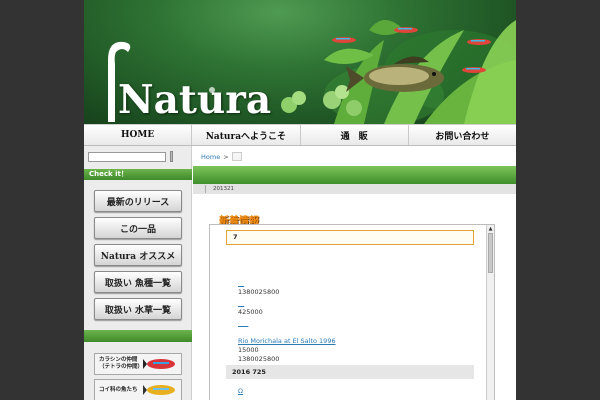 The width and height of the screenshot is (600, 400). What do you see at coordinates (350, 237) in the screenshot?
I see `highlight-box: 7` at bounding box center [350, 237].